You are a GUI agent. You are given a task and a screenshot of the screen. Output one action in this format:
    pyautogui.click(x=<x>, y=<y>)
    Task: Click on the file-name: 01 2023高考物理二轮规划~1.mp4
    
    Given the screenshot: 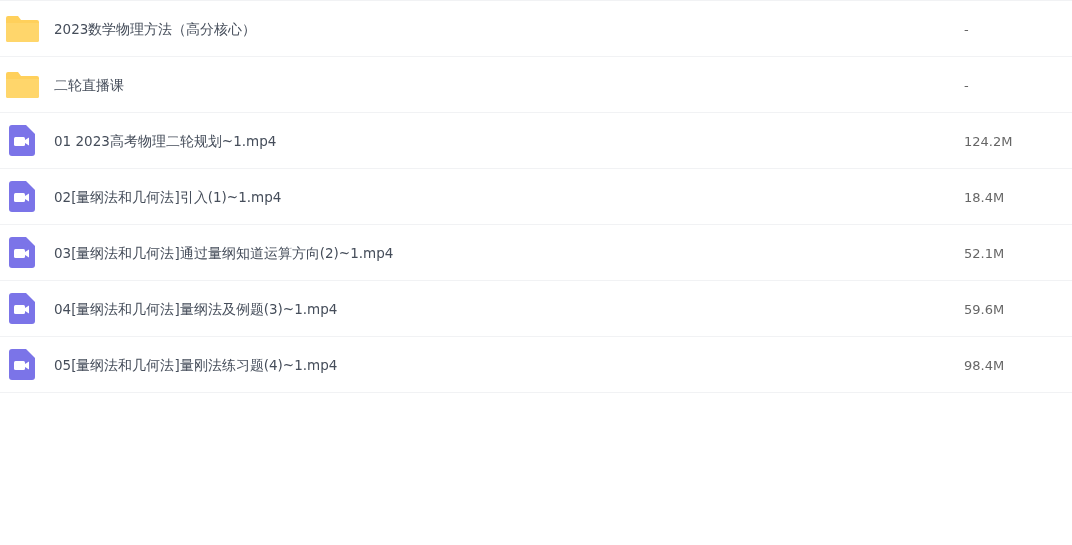 What is the action you would take?
    pyautogui.click(x=165, y=140)
    